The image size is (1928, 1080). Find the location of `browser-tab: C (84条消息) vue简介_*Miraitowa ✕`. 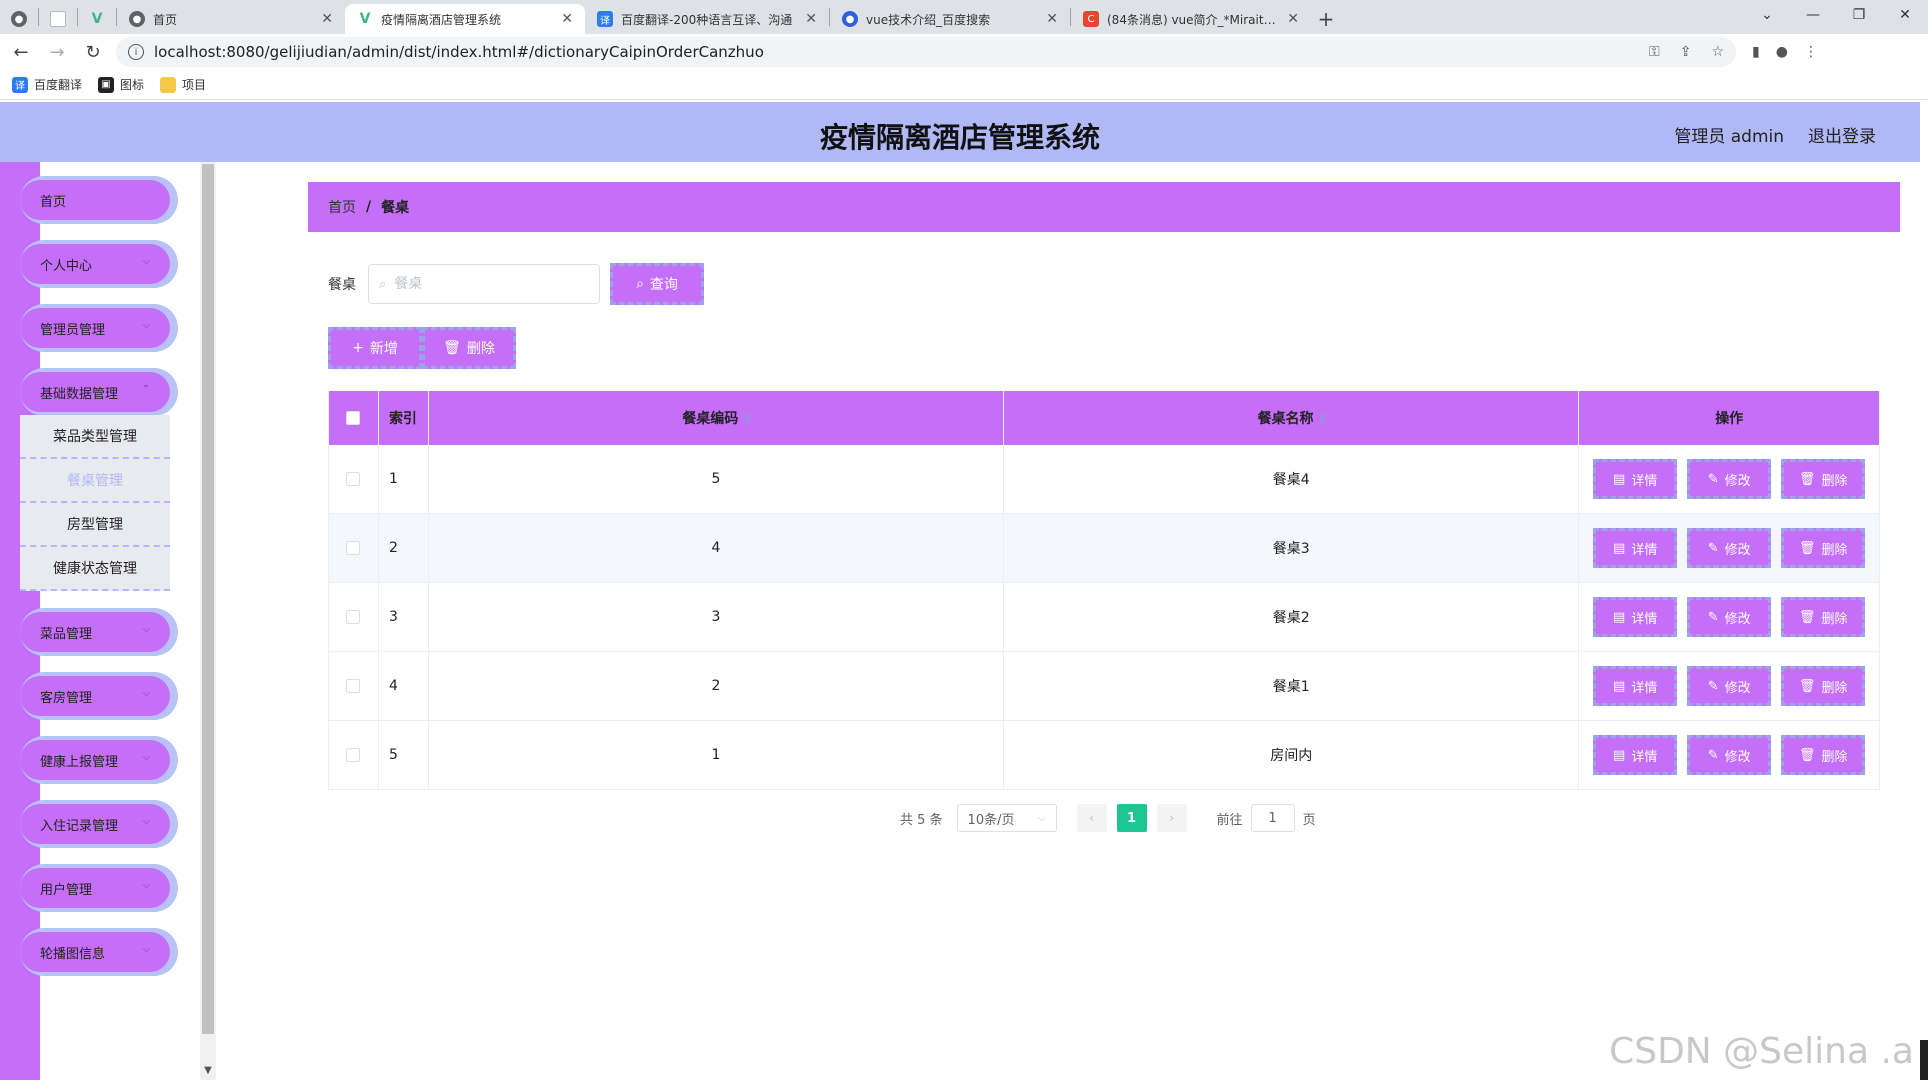

browser-tab: C (84条消息) vue简介_*Miraitowa ✕ is located at coordinates (1191, 19).